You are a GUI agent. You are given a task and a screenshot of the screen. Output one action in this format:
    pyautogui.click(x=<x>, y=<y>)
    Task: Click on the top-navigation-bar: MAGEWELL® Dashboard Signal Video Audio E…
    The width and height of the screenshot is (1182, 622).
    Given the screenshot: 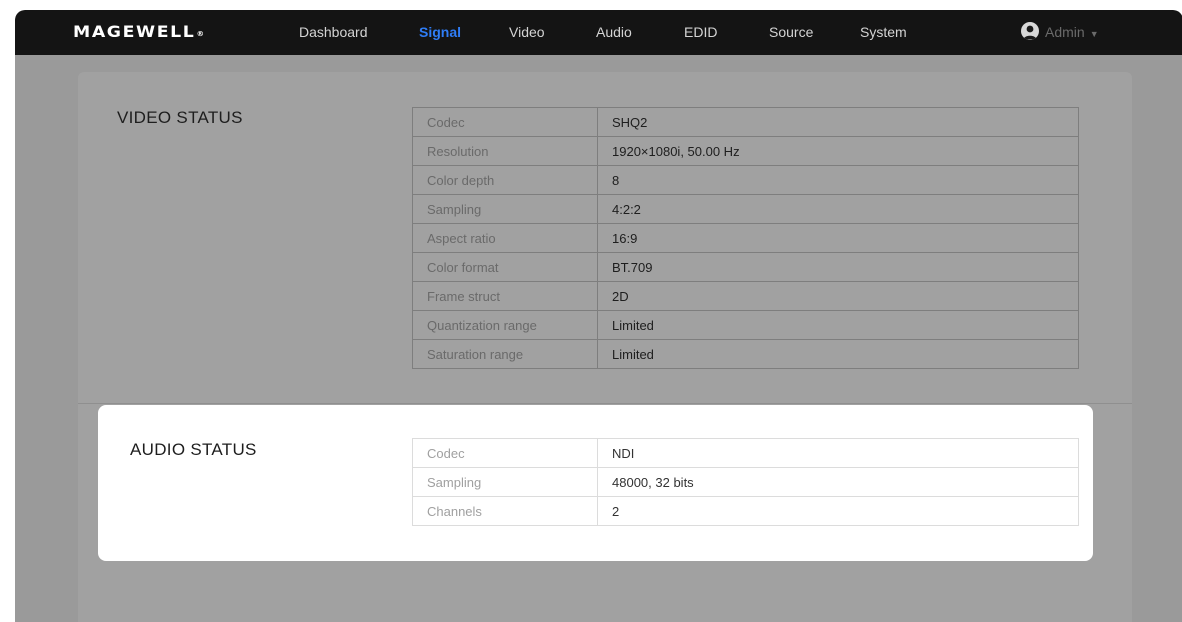 What is the action you would take?
    pyautogui.click(x=598, y=32)
    